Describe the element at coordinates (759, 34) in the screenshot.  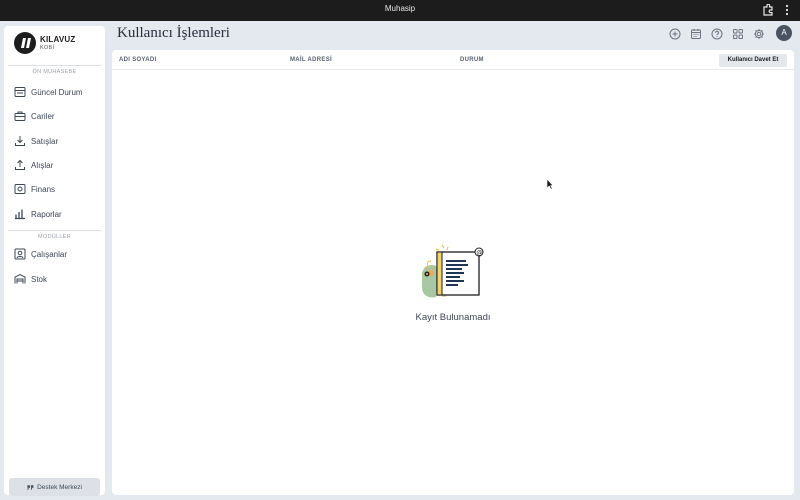
I see `settings-icon` at that location.